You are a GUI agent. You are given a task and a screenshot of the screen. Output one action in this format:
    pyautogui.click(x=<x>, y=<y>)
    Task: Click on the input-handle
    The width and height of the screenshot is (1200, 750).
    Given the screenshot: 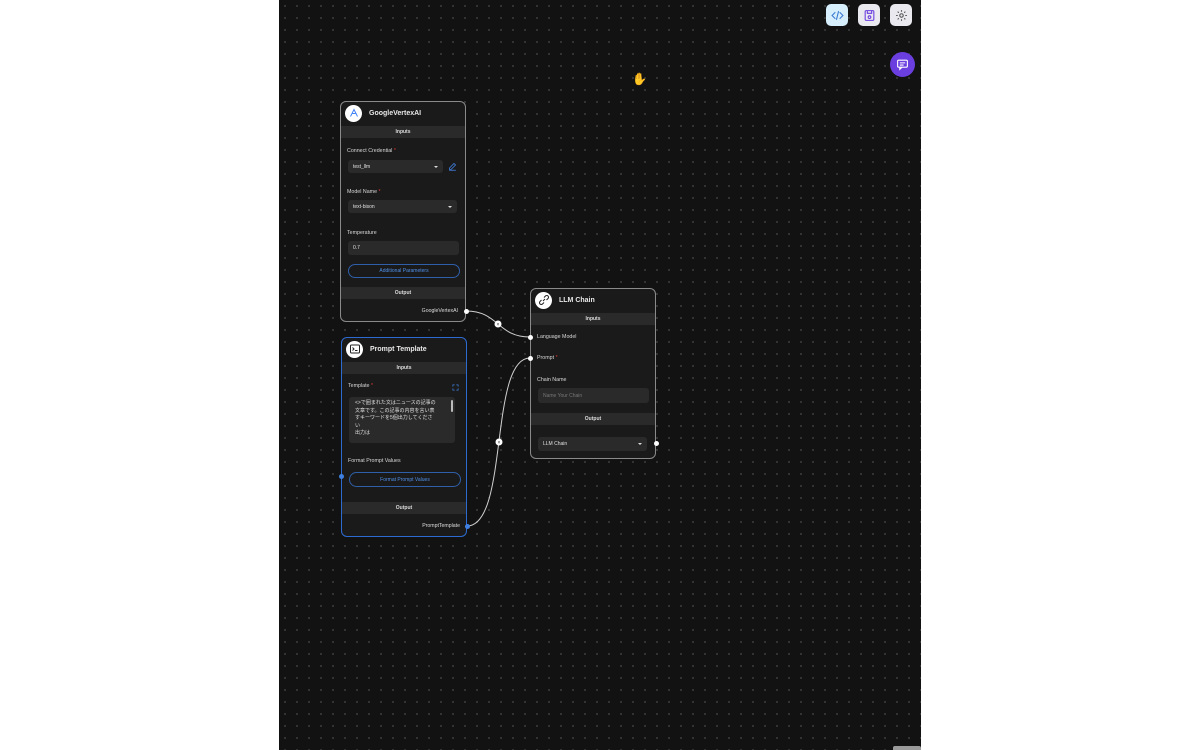 What is the action you would take?
    pyautogui.click(x=341, y=476)
    